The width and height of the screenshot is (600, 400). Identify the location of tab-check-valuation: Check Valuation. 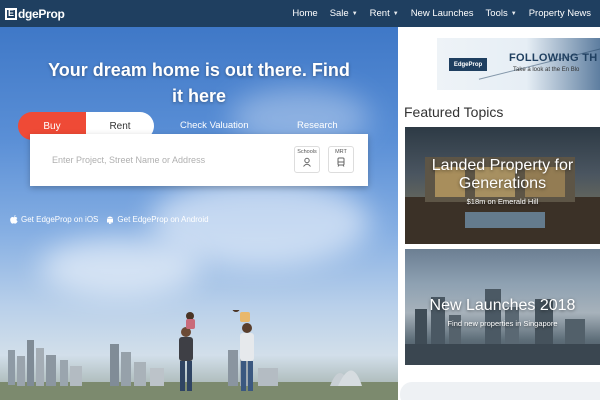
(214, 125).